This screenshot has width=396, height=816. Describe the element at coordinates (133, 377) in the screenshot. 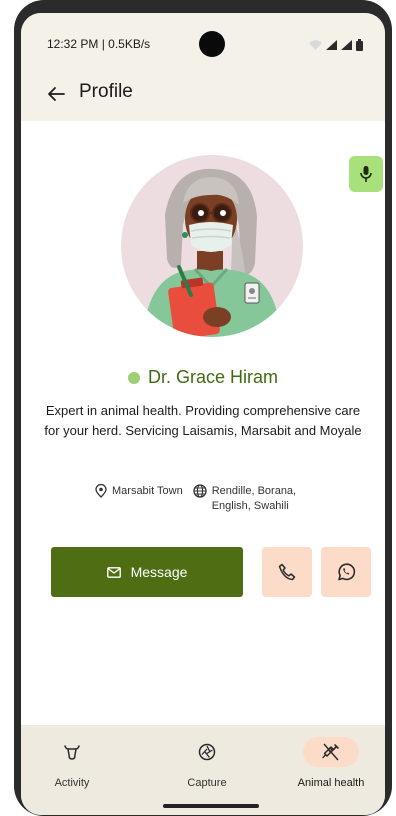

I see `online-status-dot` at that location.